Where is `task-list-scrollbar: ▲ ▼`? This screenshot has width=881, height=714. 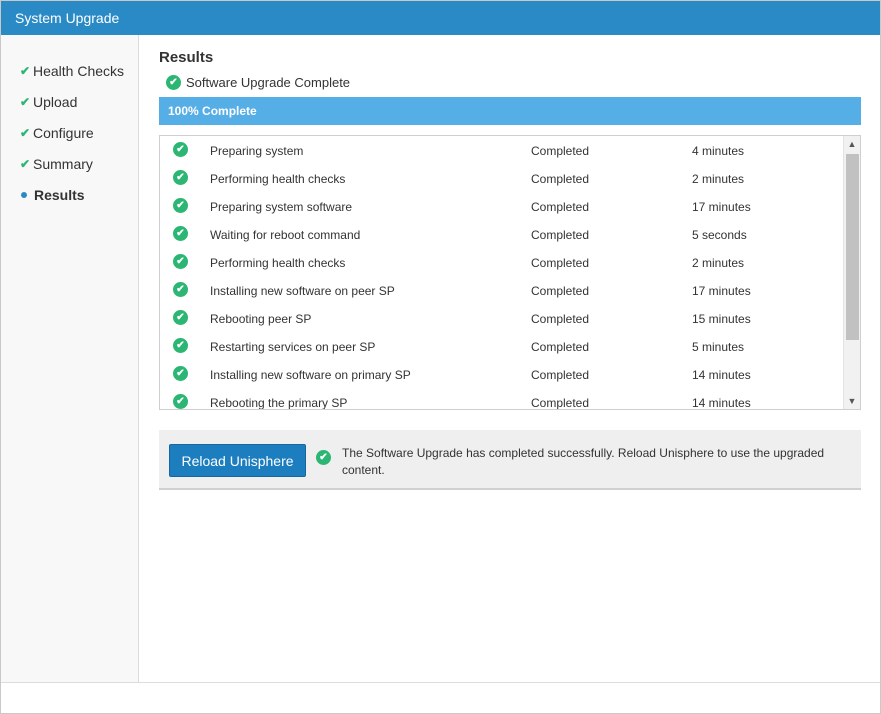
task-list-scrollbar: ▲ ▼ is located at coordinates (851, 272).